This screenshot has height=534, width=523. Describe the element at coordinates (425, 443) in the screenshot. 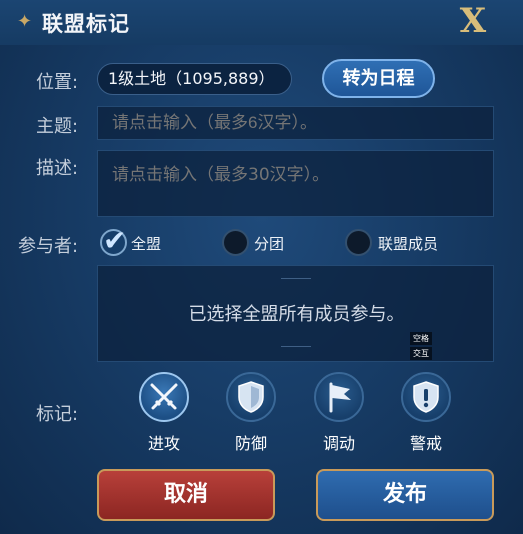

I see `mark-alert-label: 警戒` at that location.